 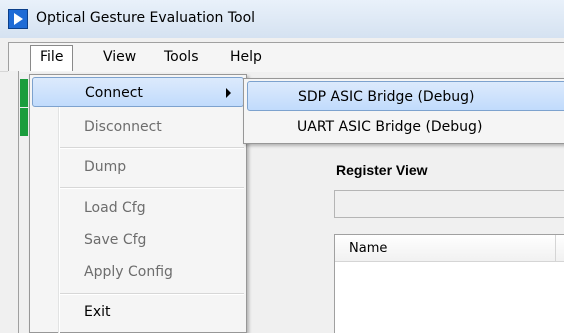 I want to click on menu-item-label: Disconnect, so click(x=123, y=127).